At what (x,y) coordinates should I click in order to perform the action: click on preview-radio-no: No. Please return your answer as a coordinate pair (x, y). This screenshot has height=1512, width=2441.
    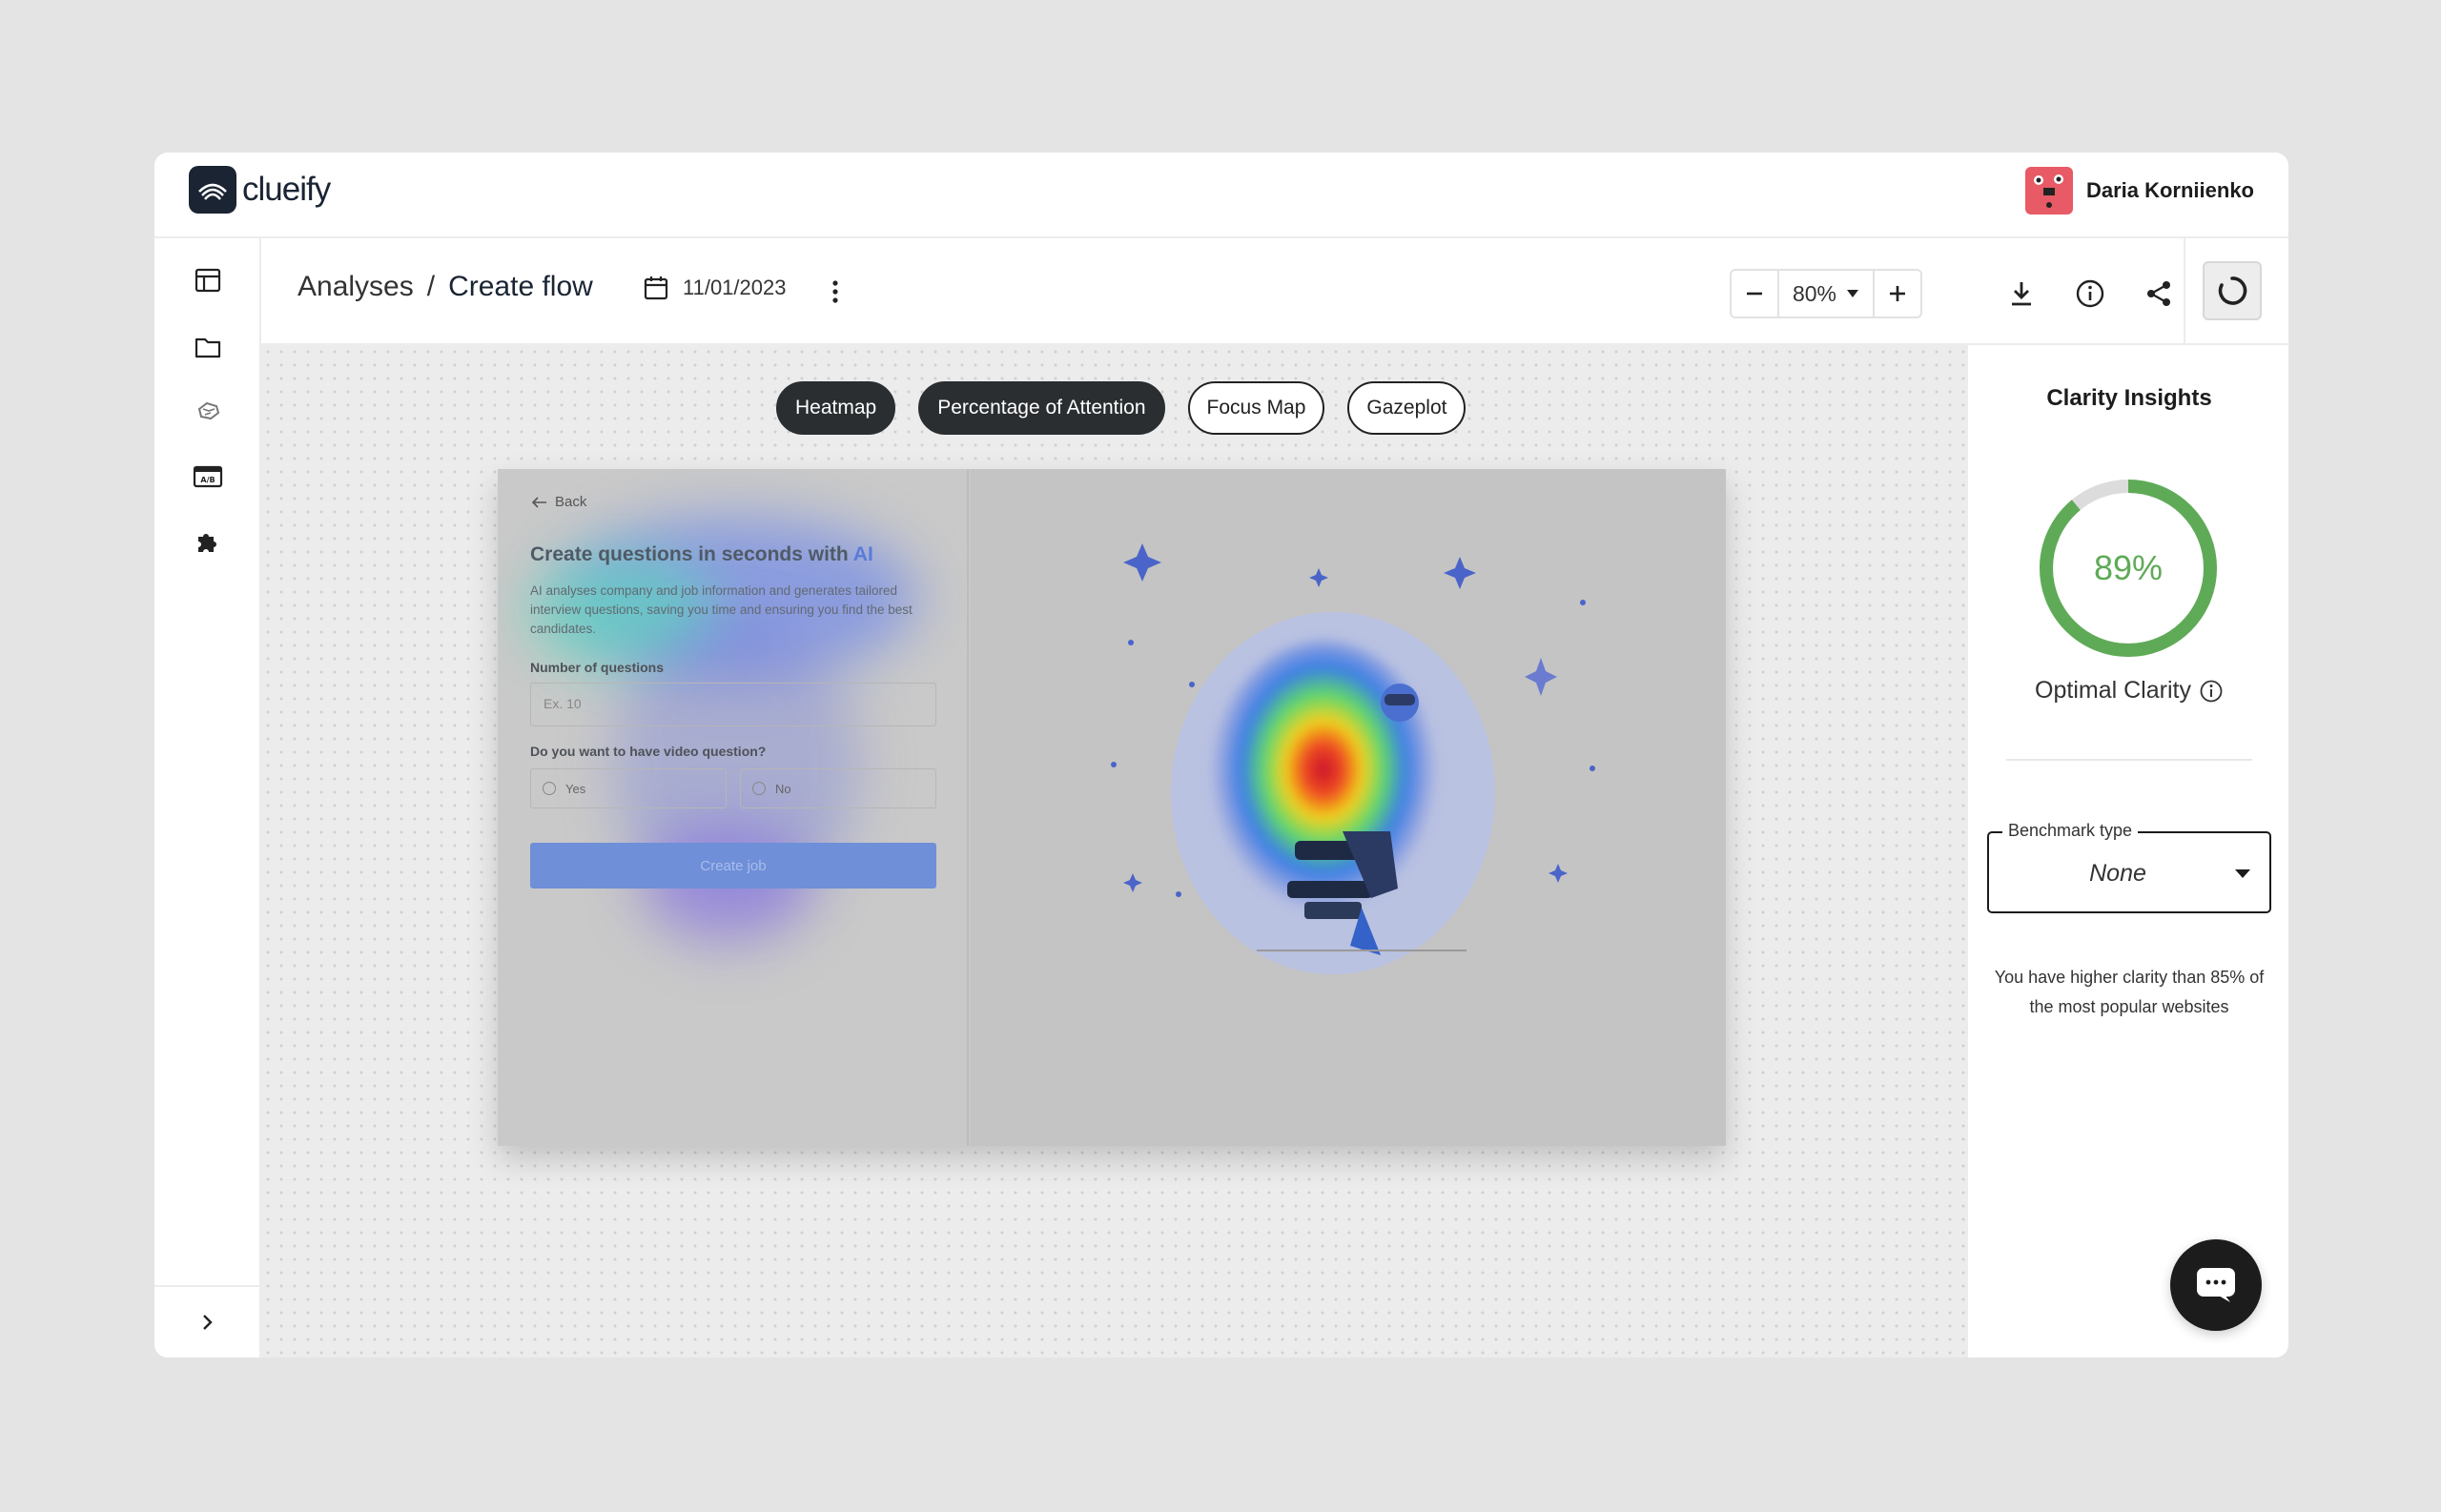
    Looking at the image, I should click on (838, 788).